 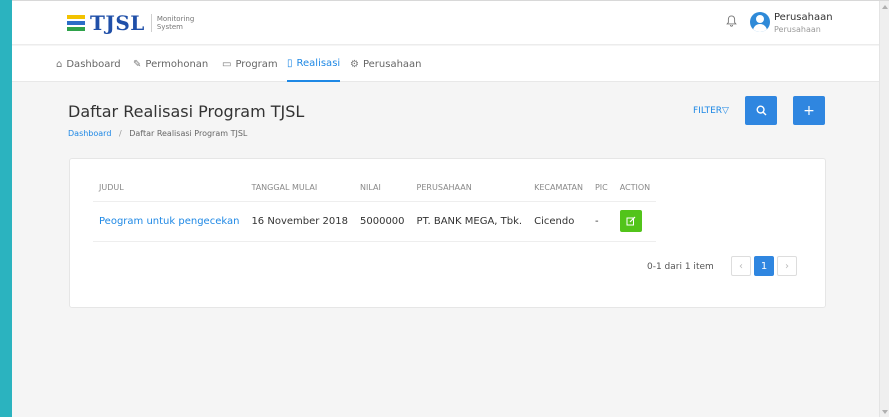 I want to click on add-button: +, so click(x=809, y=110).